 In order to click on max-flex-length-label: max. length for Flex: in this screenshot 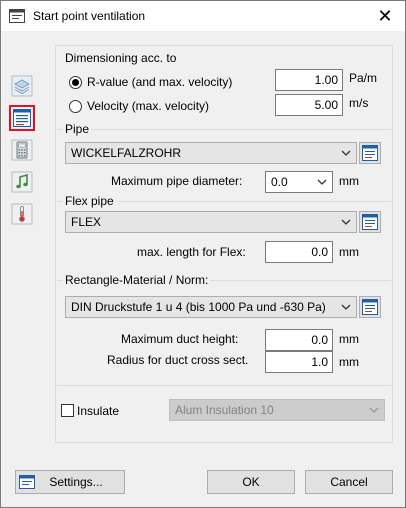, I will do `click(191, 252)`.